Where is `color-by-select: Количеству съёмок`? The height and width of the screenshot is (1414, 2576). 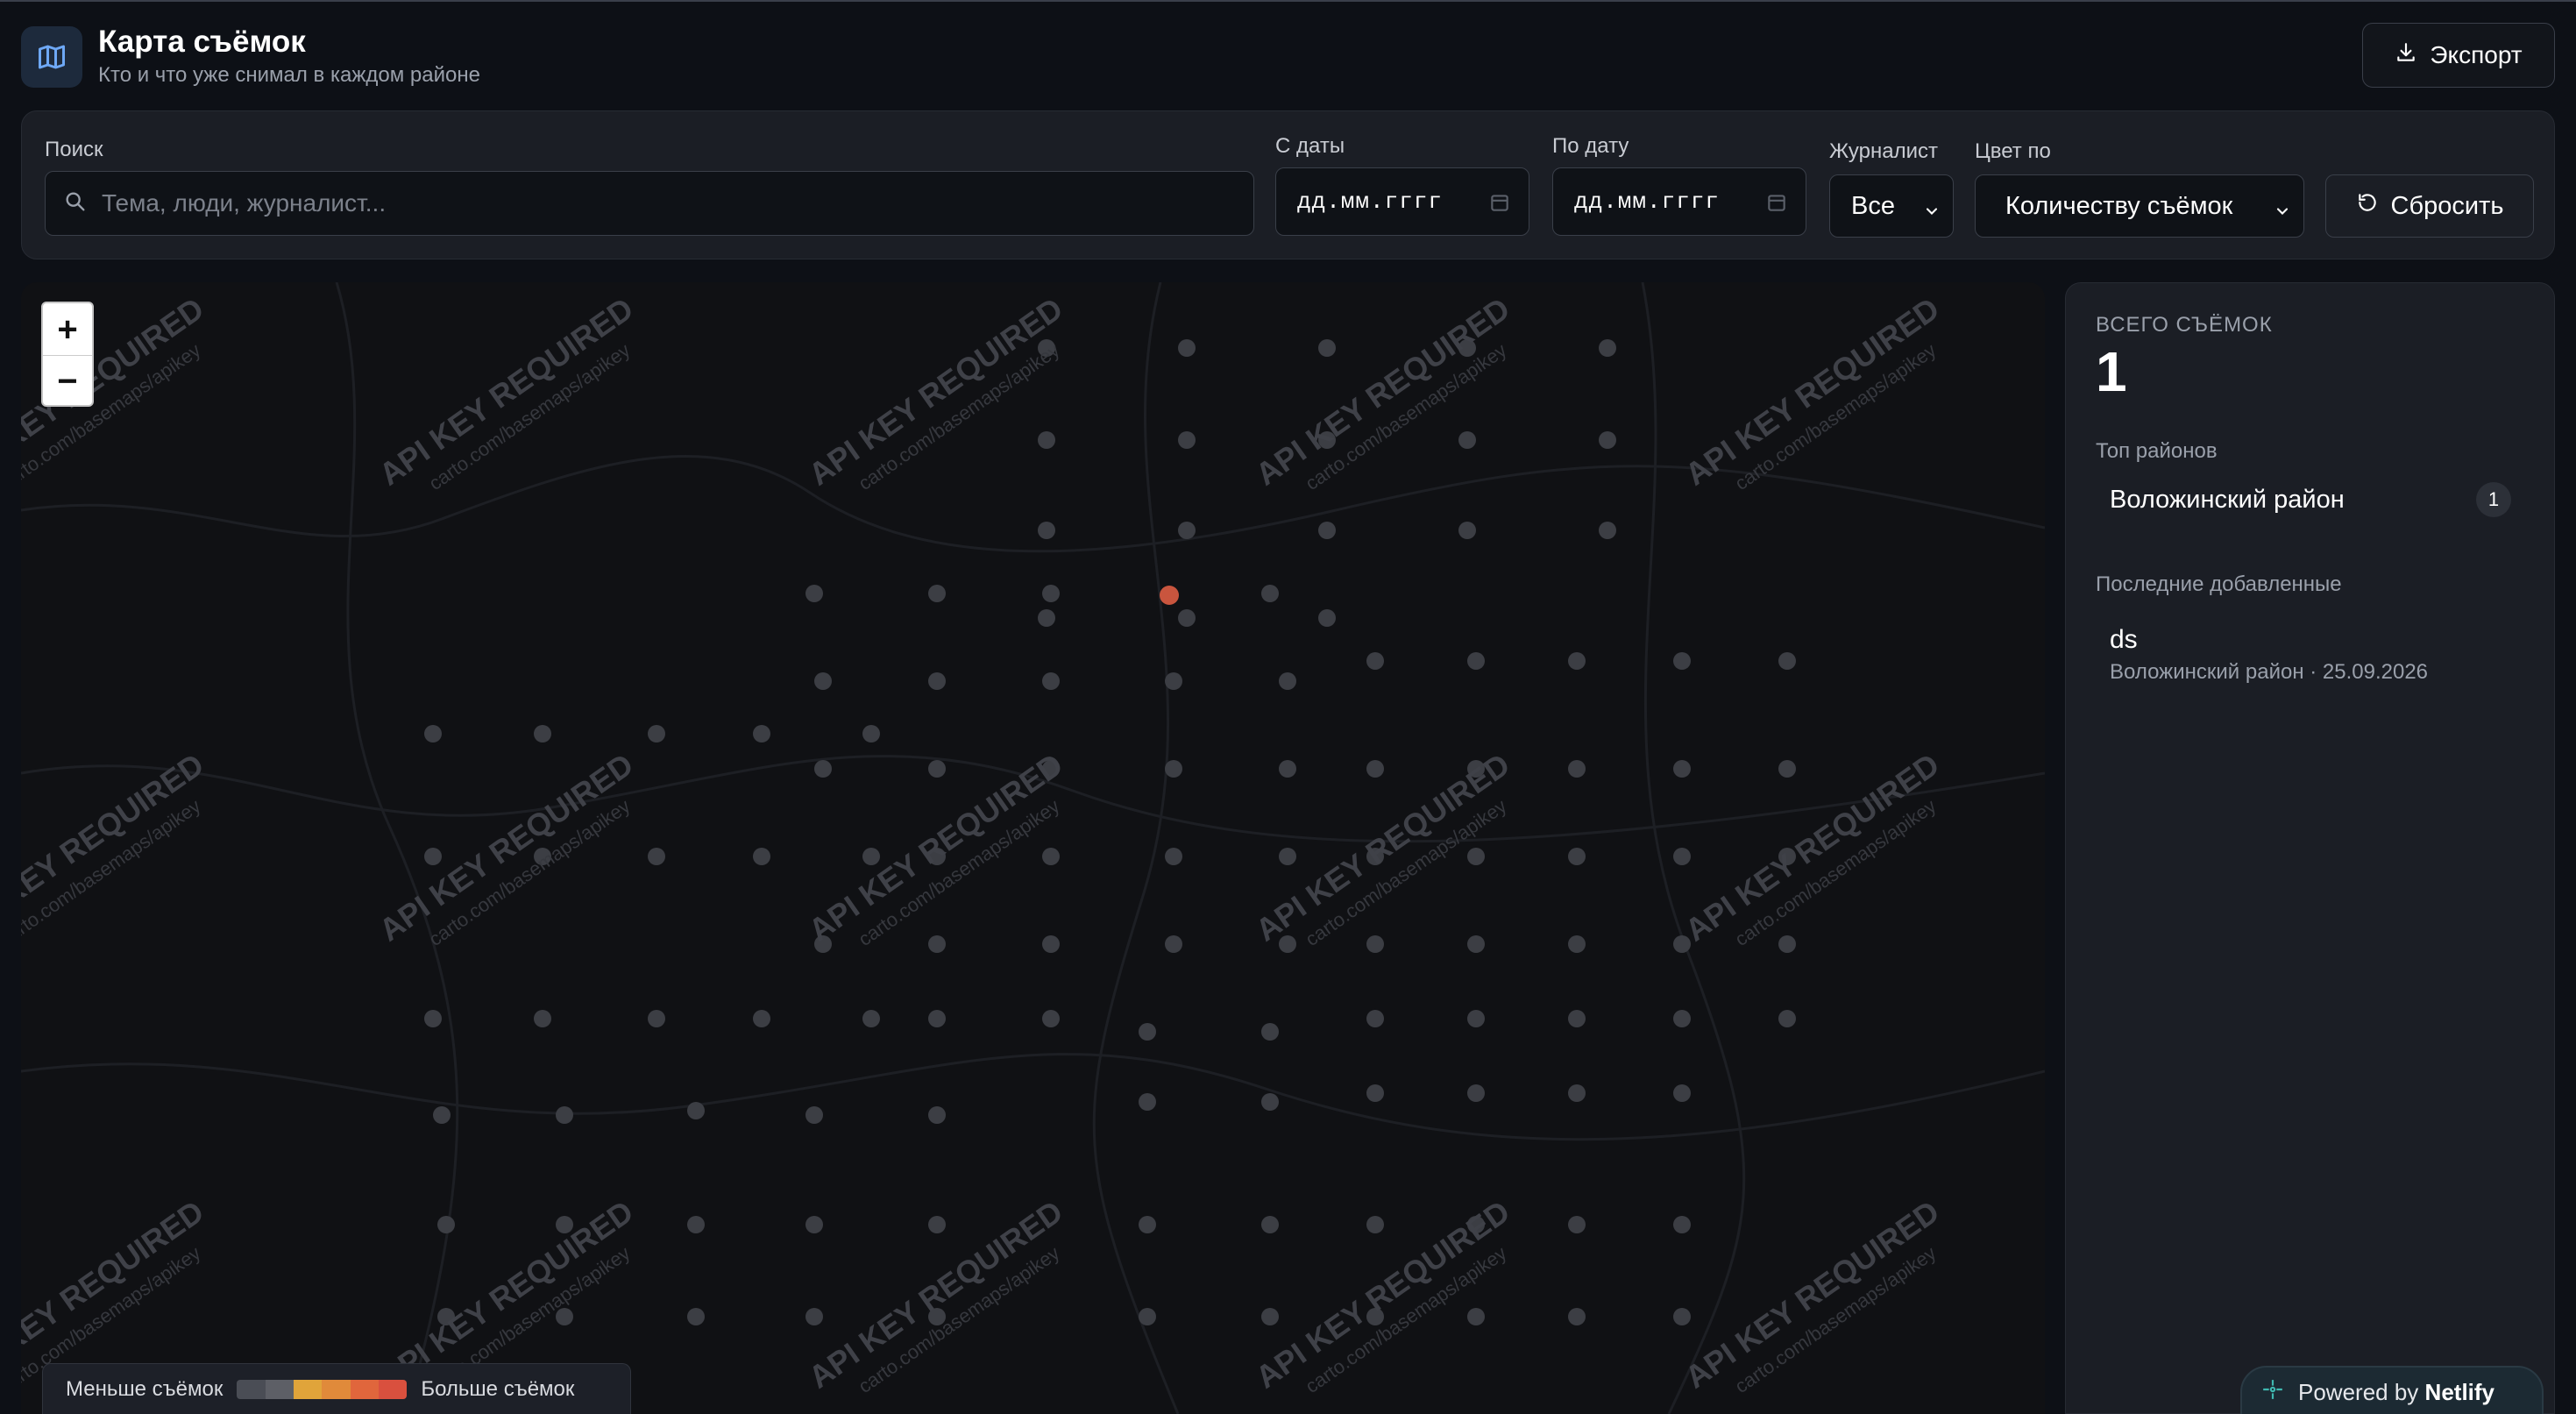 color-by-select: Количеству съёмок is located at coordinates (2139, 206).